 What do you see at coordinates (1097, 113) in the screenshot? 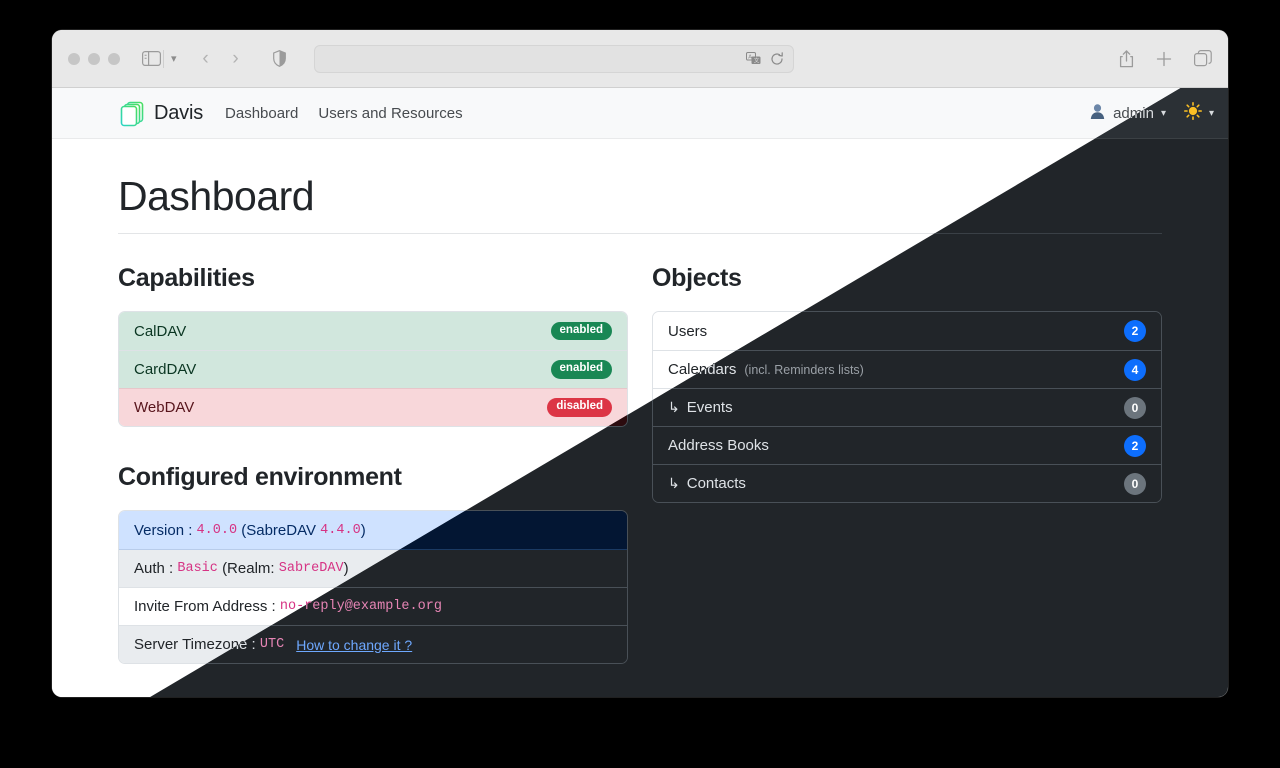
I see `user-bust-icon` at bounding box center [1097, 113].